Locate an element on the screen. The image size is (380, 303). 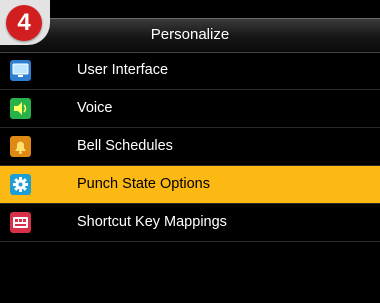
monitor-icon is located at coordinates (20, 70).